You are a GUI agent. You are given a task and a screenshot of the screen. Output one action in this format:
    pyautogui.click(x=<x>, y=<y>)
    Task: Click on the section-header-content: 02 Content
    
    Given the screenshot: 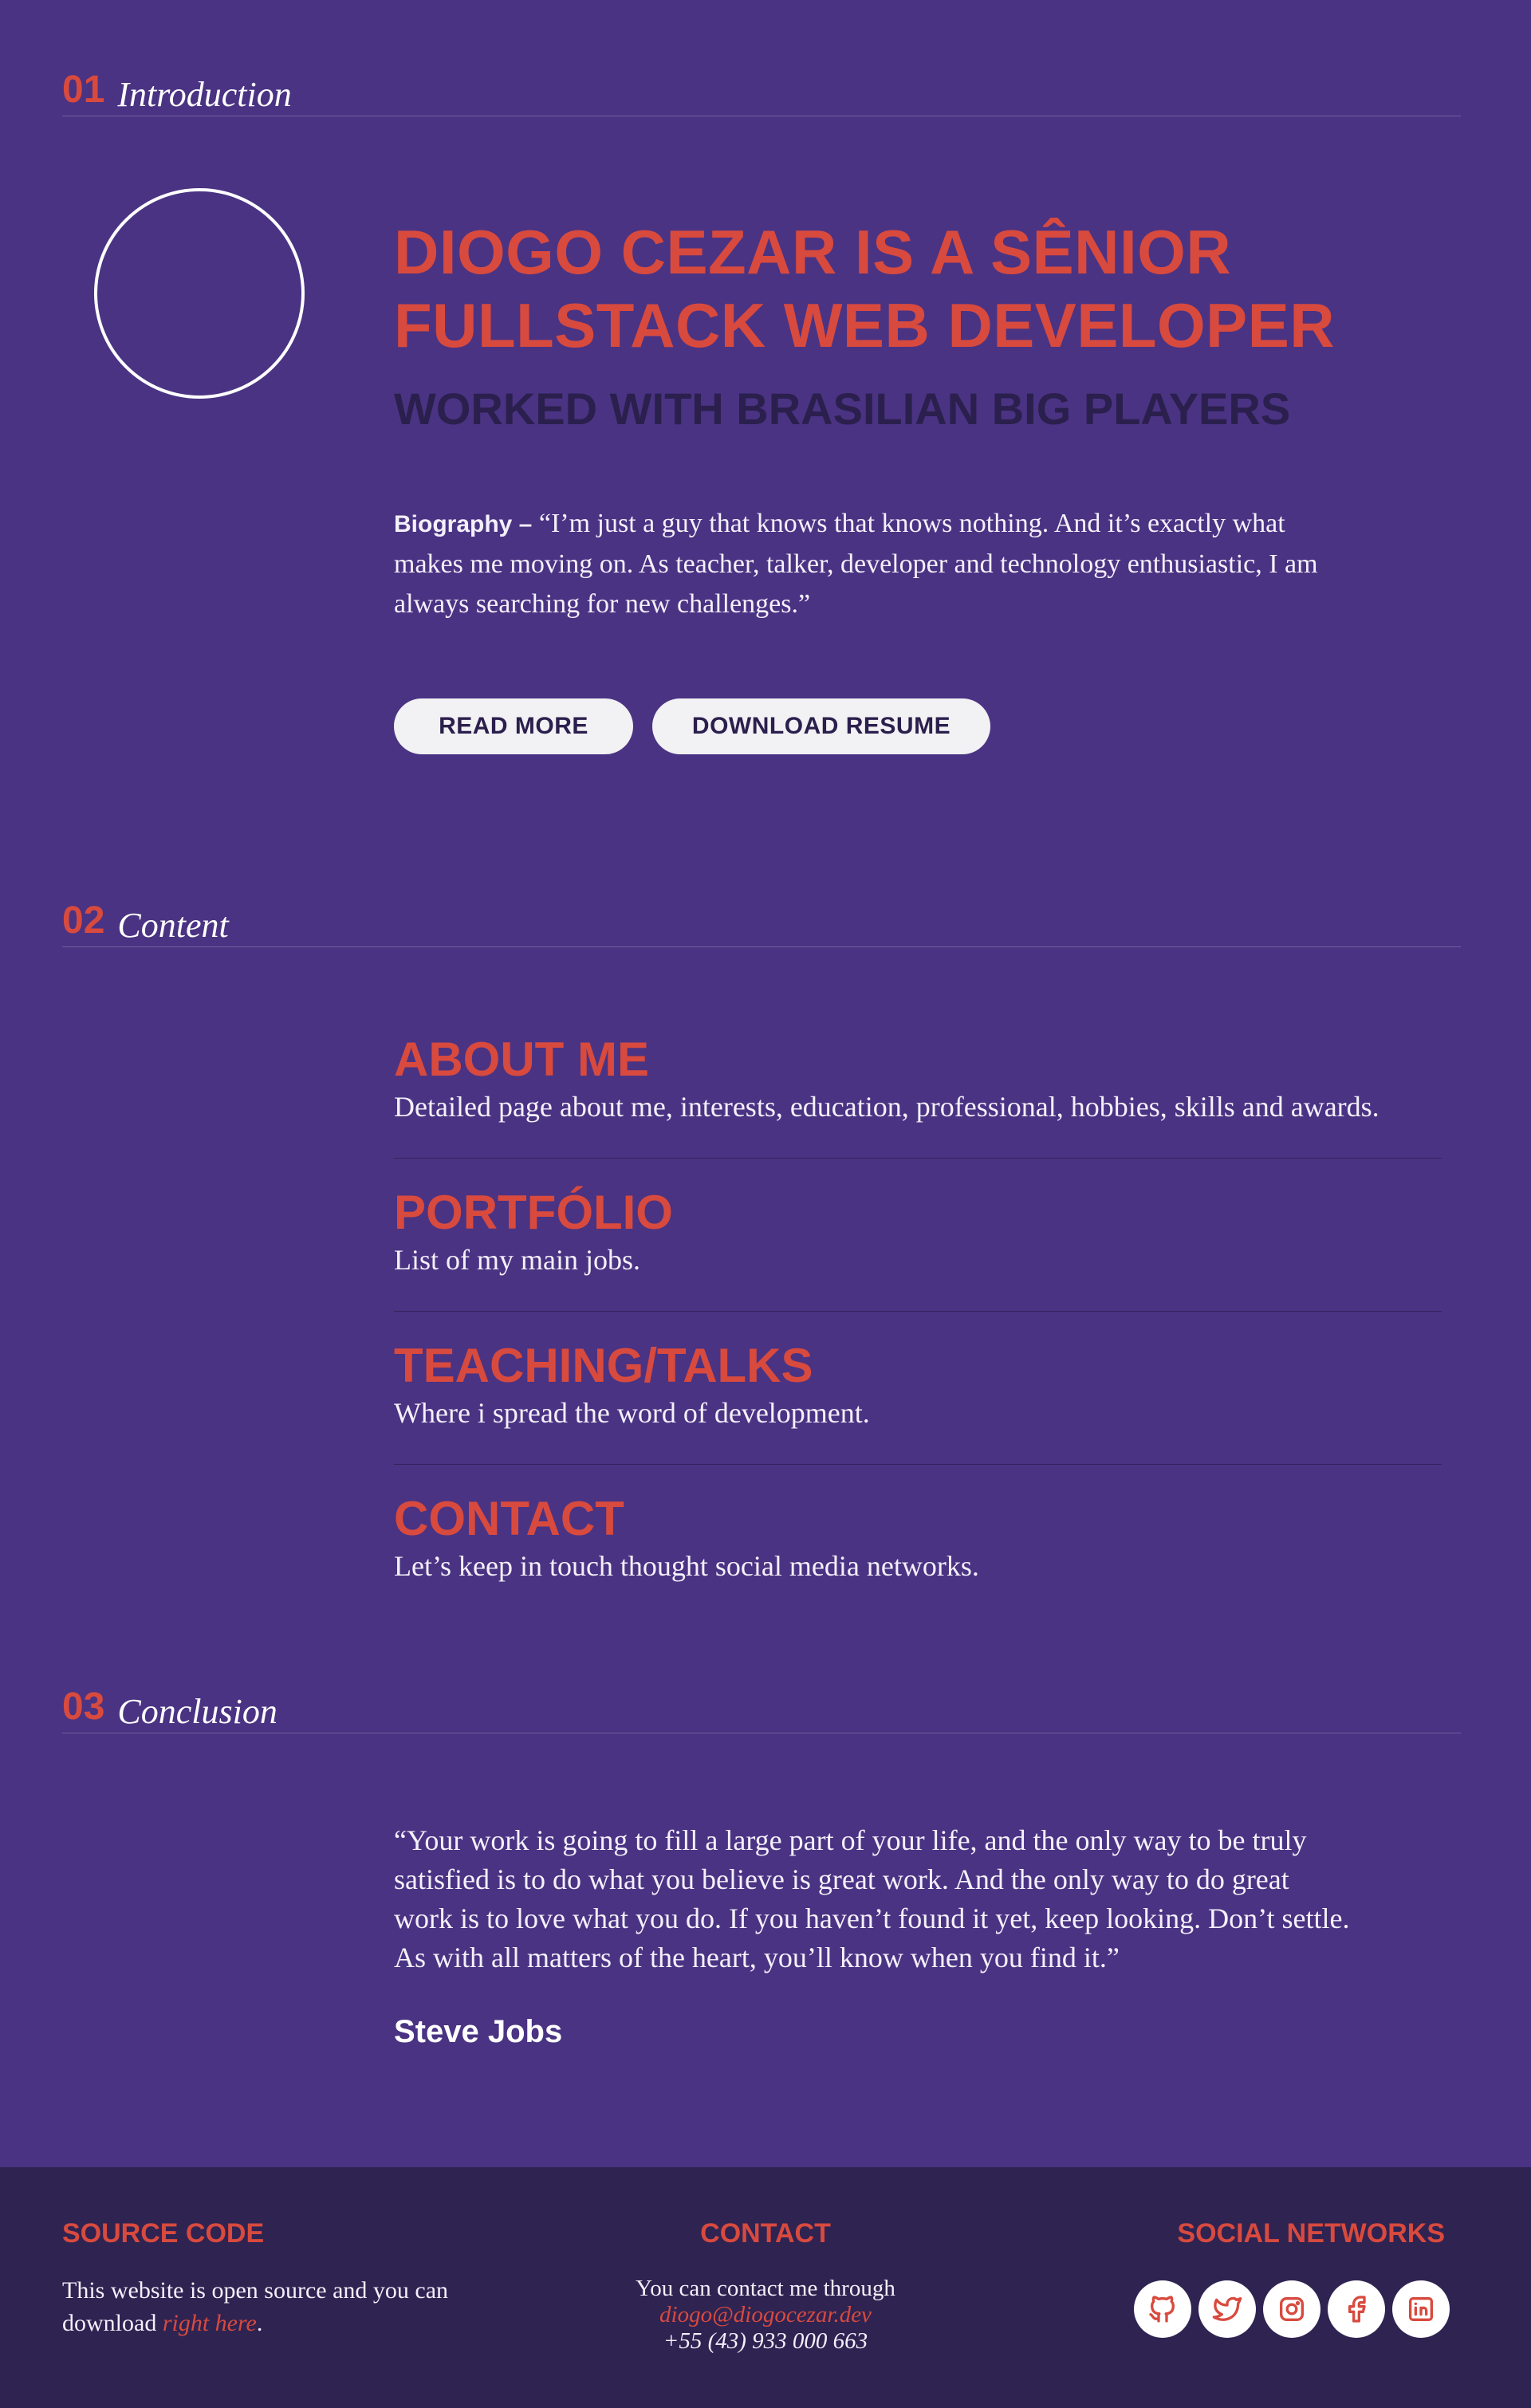 What is the action you would take?
    pyautogui.click(x=761, y=919)
    